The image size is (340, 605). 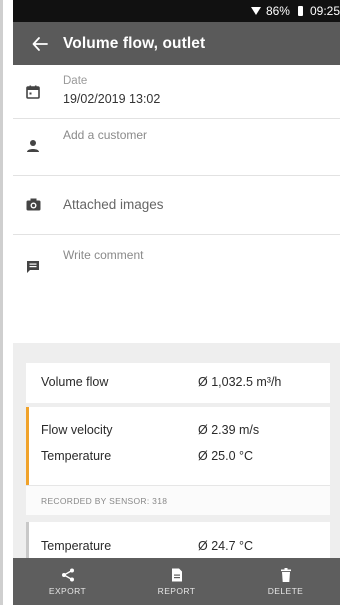 What do you see at coordinates (40, 44) in the screenshot?
I see `arrow-left-icon` at bounding box center [40, 44].